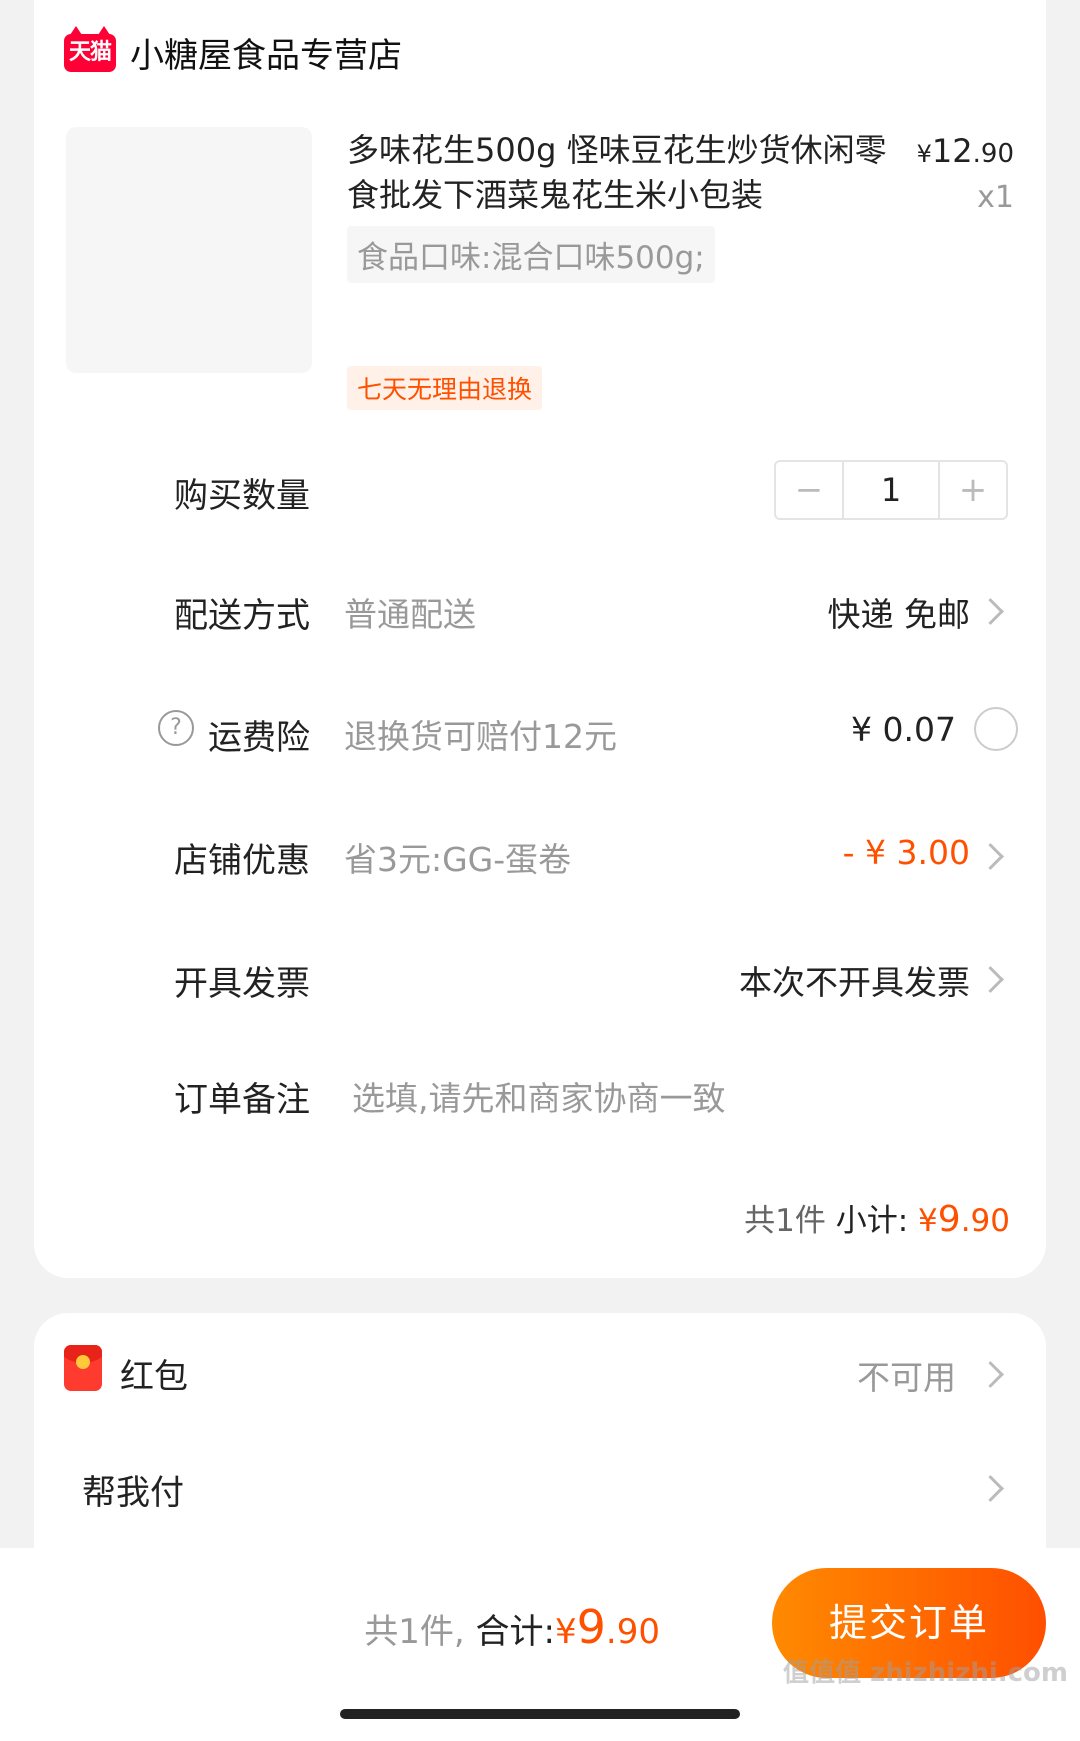  I want to click on product-title: 多味花生500g 怪味豆花生炒货休闲零食批发下酒菜鬼花生米小包装, so click(627, 173).